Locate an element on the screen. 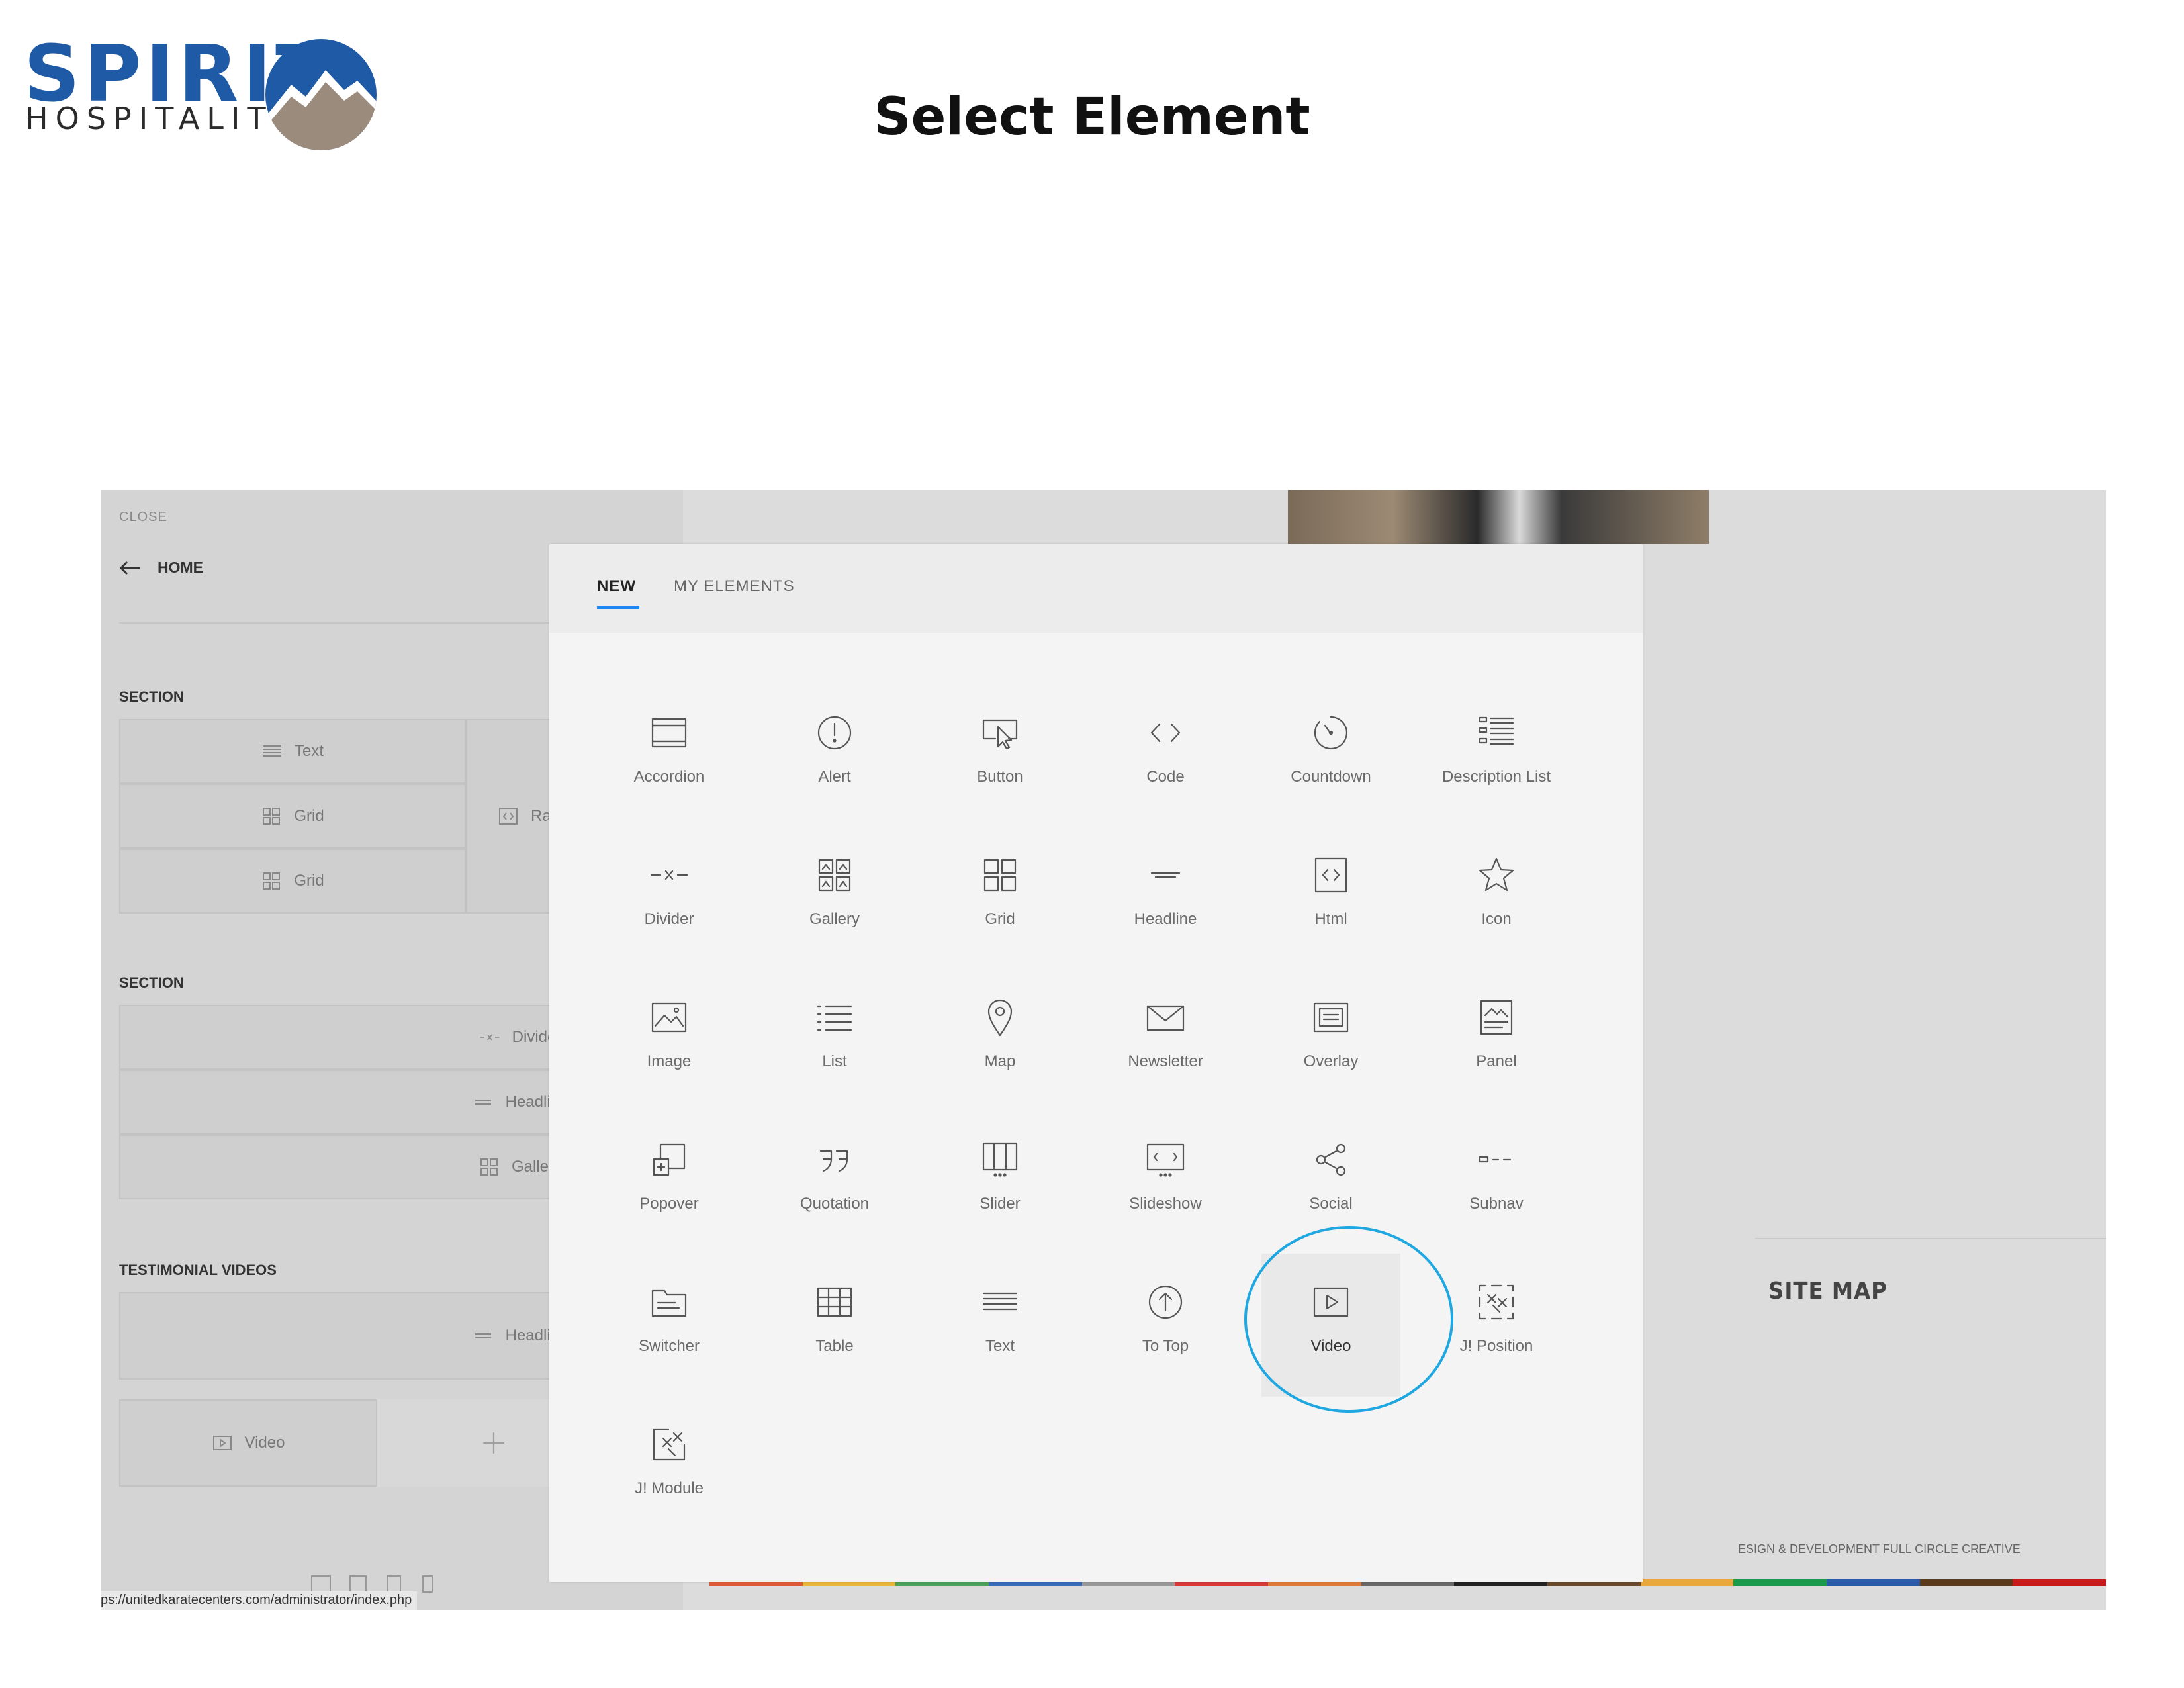 The height and width of the screenshot is (1688, 2184). switcher-icon is located at coordinates (669, 1303).